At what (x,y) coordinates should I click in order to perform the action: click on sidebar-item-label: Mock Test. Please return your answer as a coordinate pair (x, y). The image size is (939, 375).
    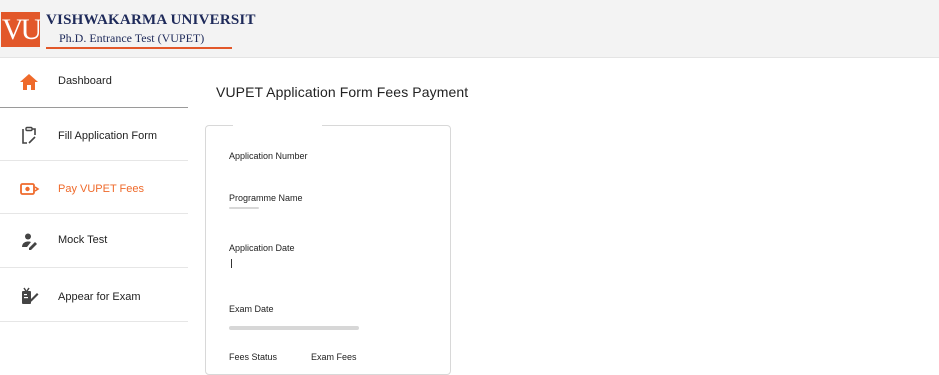
    Looking at the image, I should click on (83, 240).